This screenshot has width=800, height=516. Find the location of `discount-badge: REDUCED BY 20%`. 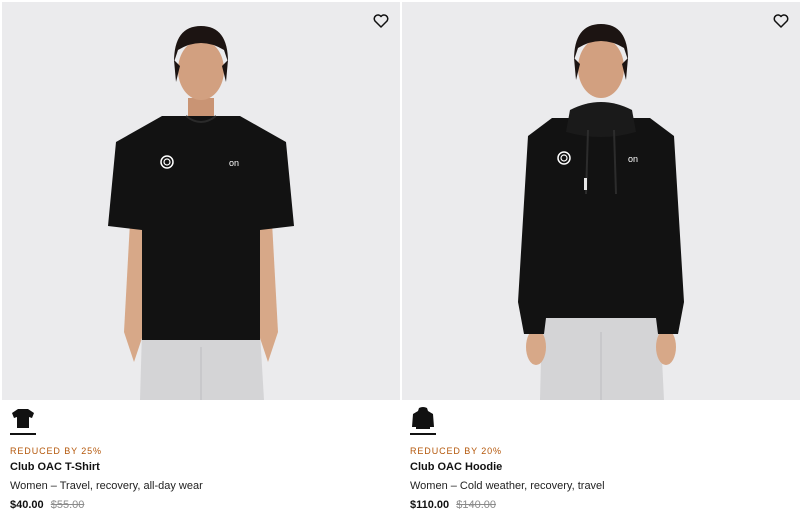

discount-badge: REDUCED BY 20% is located at coordinates (456, 451).